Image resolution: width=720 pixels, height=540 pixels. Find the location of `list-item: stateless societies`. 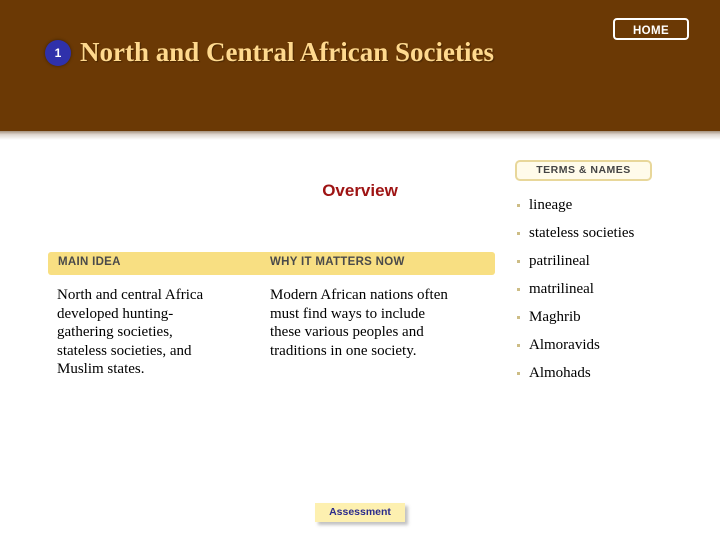

list-item: stateless societies is located at coordinates (615, 233).